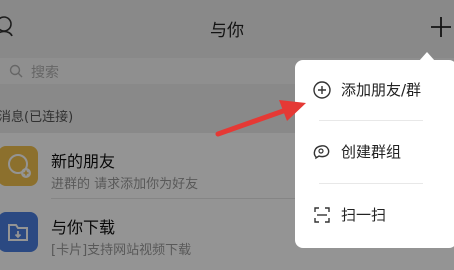 The image size is (454, 270). What do you see at coordinates (321, 152) in the screenshot?
I see `group-chat-icon` at bounding box center [321, 152].